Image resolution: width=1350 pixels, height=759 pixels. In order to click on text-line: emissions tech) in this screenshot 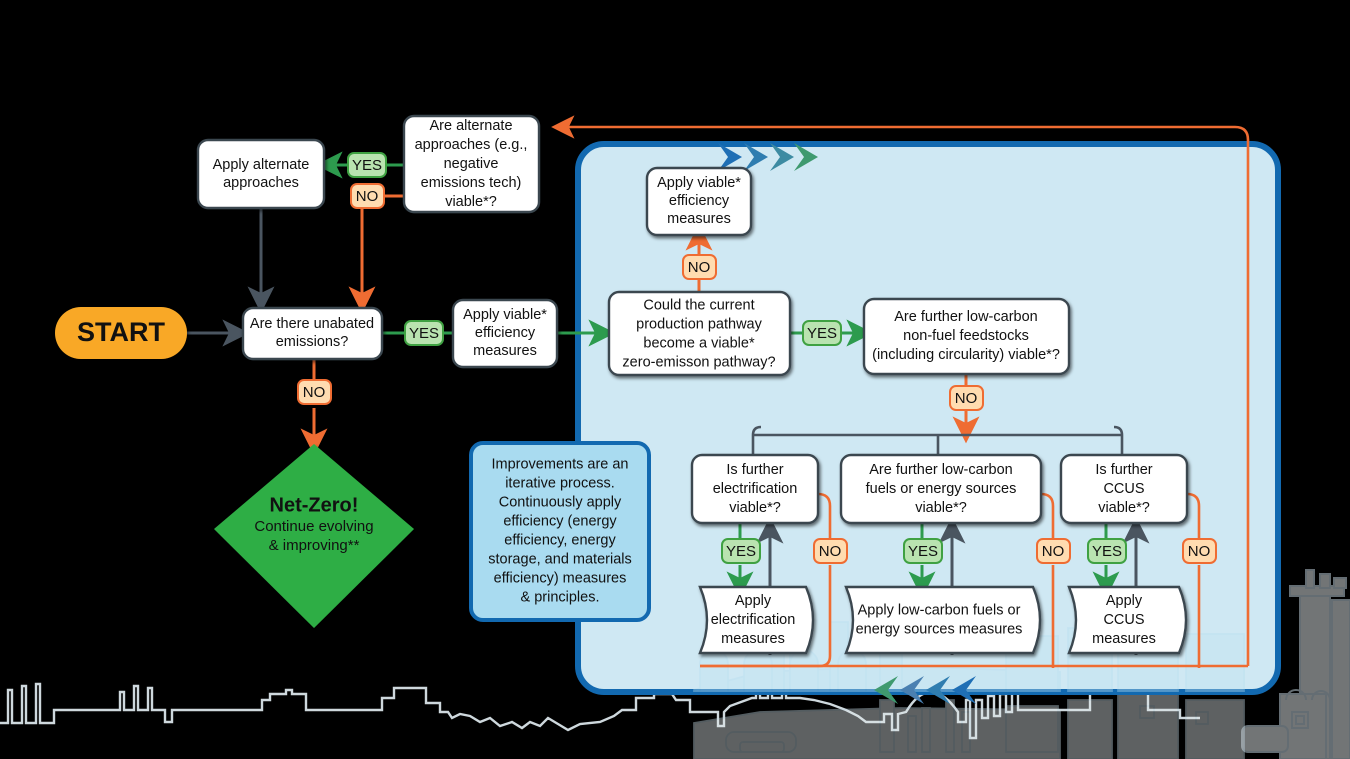, I will do `click(471, 183)`.